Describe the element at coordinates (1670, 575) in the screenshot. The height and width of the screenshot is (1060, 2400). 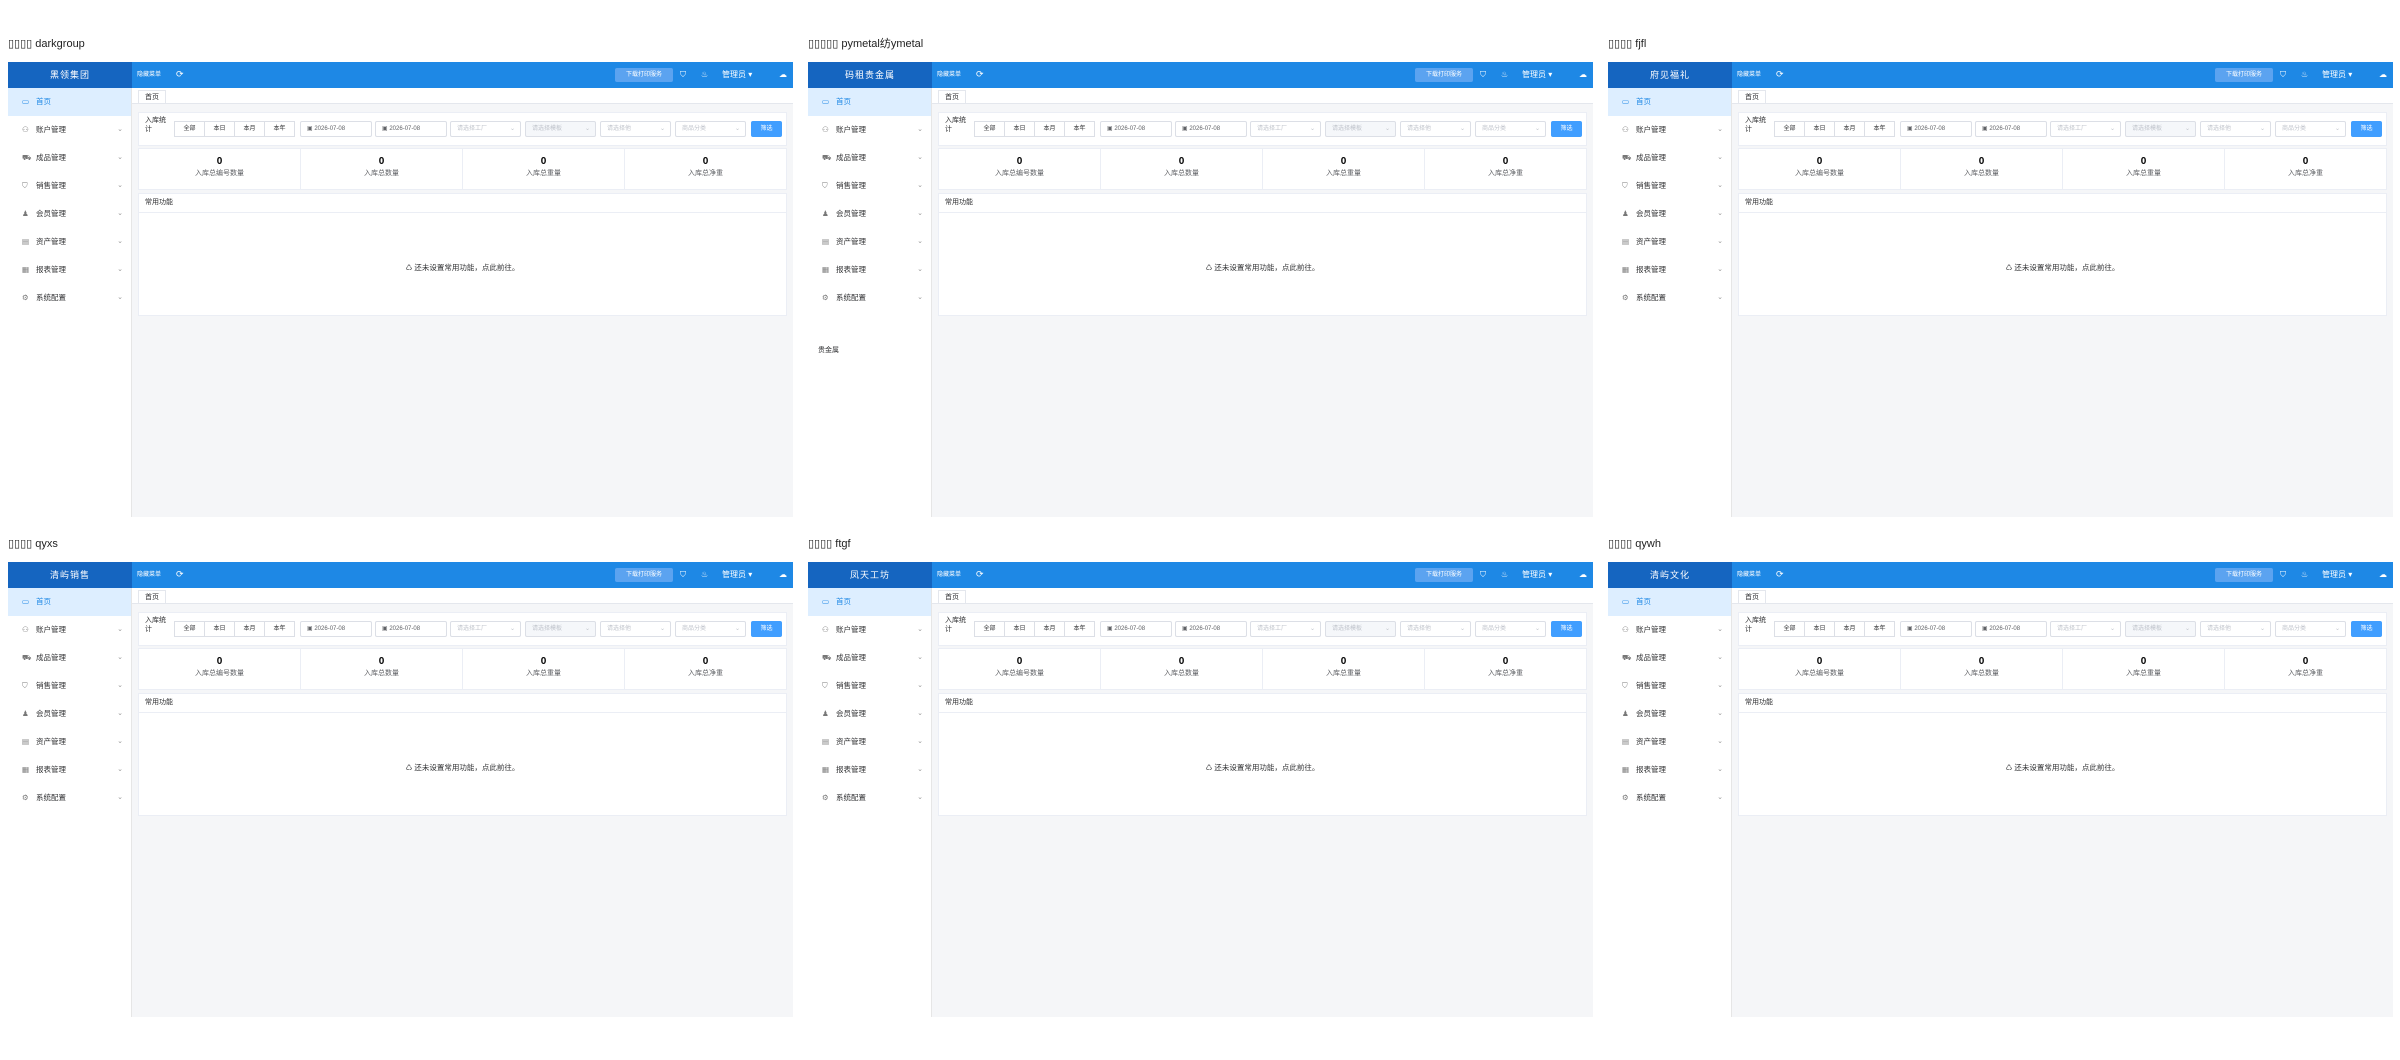
I see `brand-logo: 清屿文化` at that location.